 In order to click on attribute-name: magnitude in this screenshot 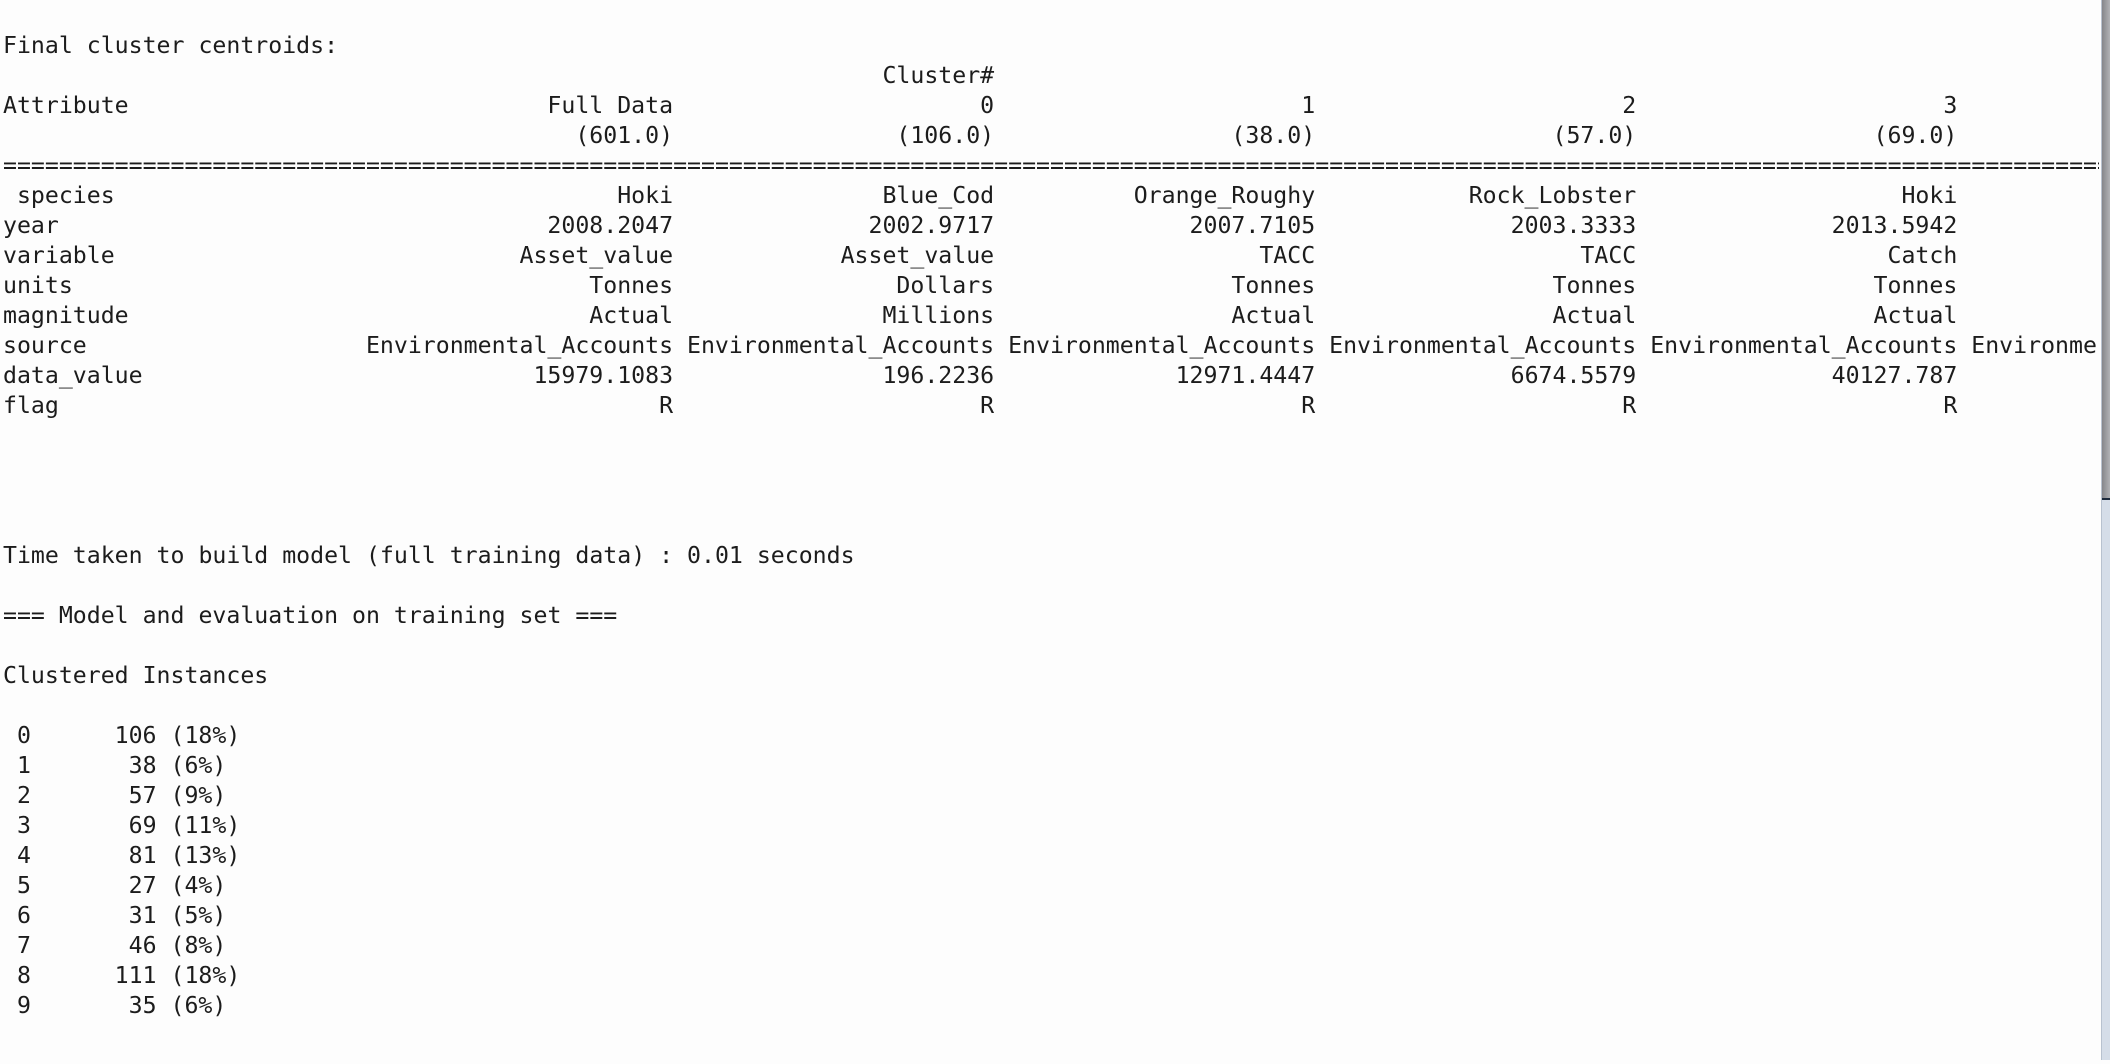, I will do `click(66, 315)`.